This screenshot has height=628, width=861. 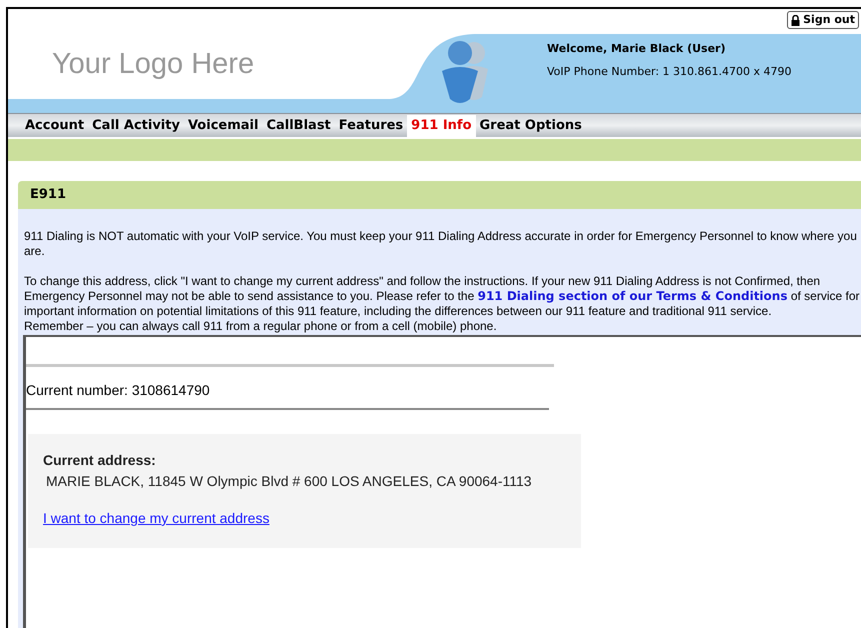 What do you see at coordinates (289, 481) in the screenshot?
I see `address-text: MARIE BLACK, 11845 W Olympic Blvd # 600 LOS ANGELES, CA 90064-1113` at bounding box center [289, 481].